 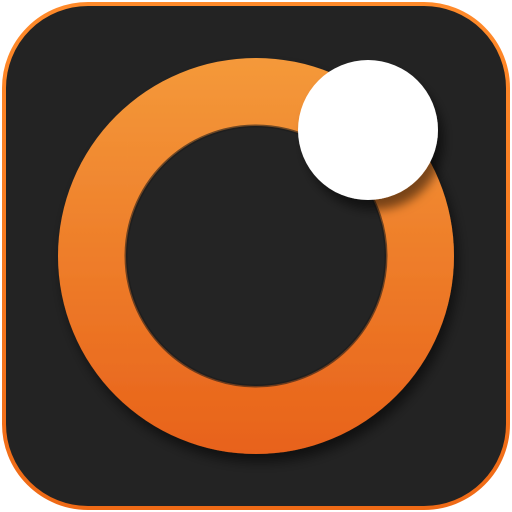 I want to click on white-dot, so click(x=368, y=130).